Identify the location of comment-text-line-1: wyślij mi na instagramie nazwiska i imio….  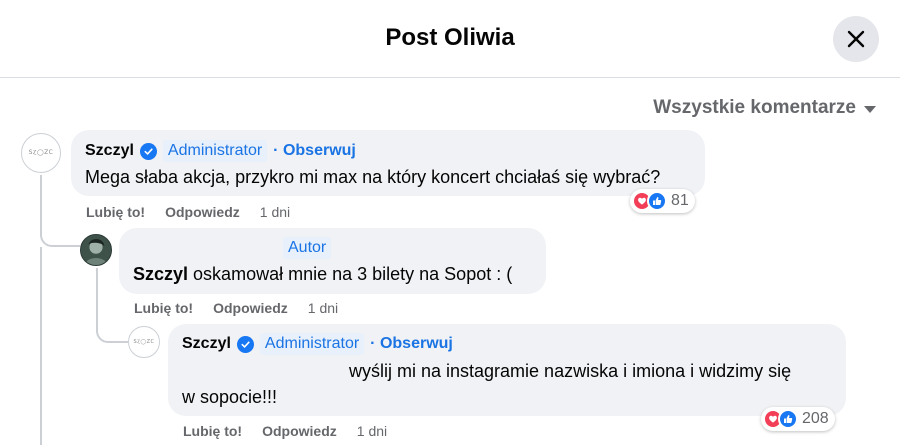
(570, 371).